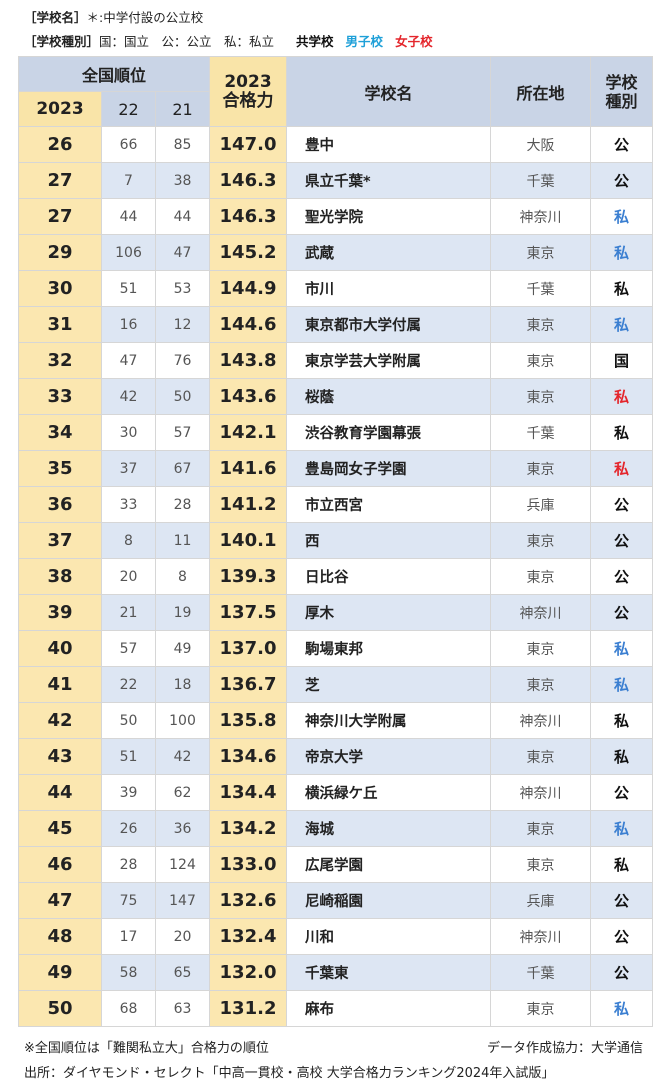 Image resolution: width=667 pixels, height=1090 pixels. What do you see at coordinates (248, 504) in the screenshot?
I see `power-cell: 141.2` at bounding box center [248, 504].